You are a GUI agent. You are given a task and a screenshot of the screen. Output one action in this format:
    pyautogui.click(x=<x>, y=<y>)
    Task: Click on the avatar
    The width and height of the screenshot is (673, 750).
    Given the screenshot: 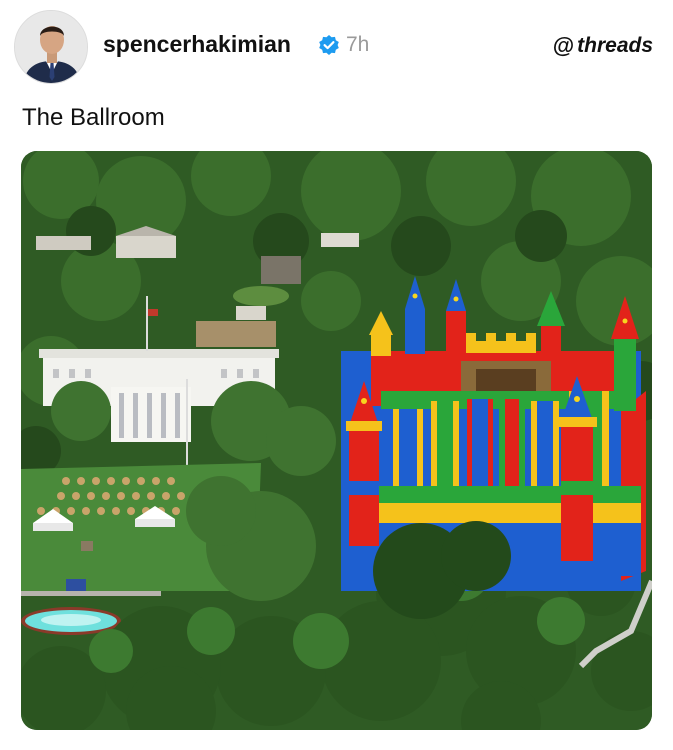 What is the action you would take?
    pyautogui.click(x=51, y=47)
    